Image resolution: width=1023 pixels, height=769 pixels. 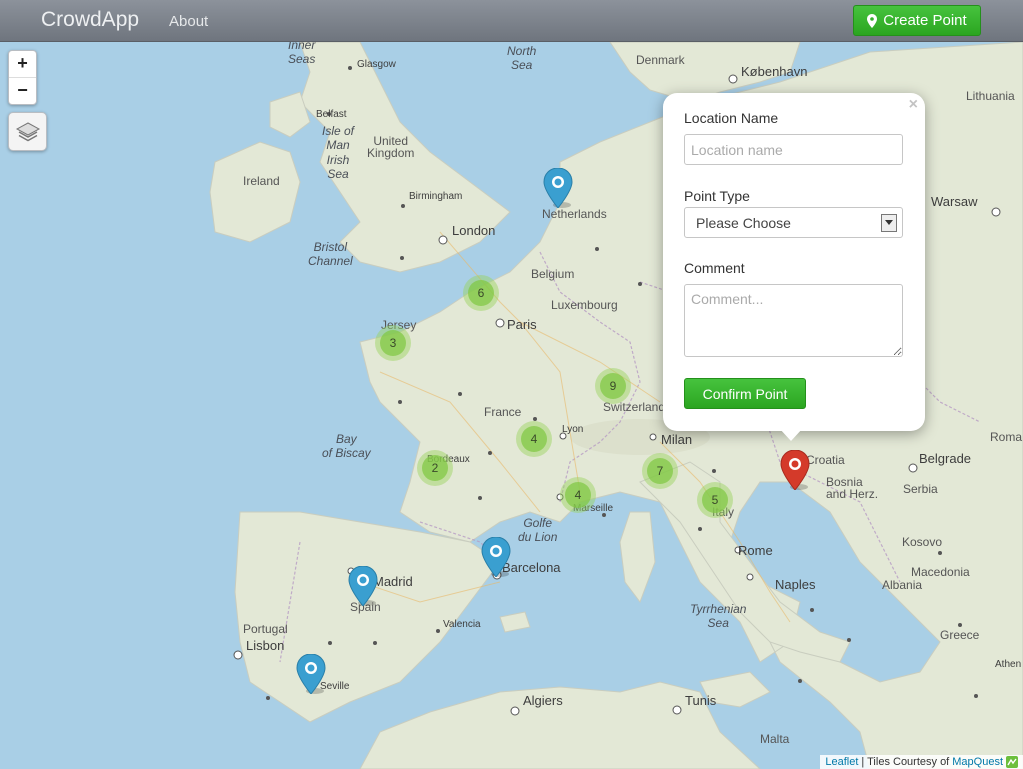 I want to click on marker-cluster: 2, so click(x=435, y=468).